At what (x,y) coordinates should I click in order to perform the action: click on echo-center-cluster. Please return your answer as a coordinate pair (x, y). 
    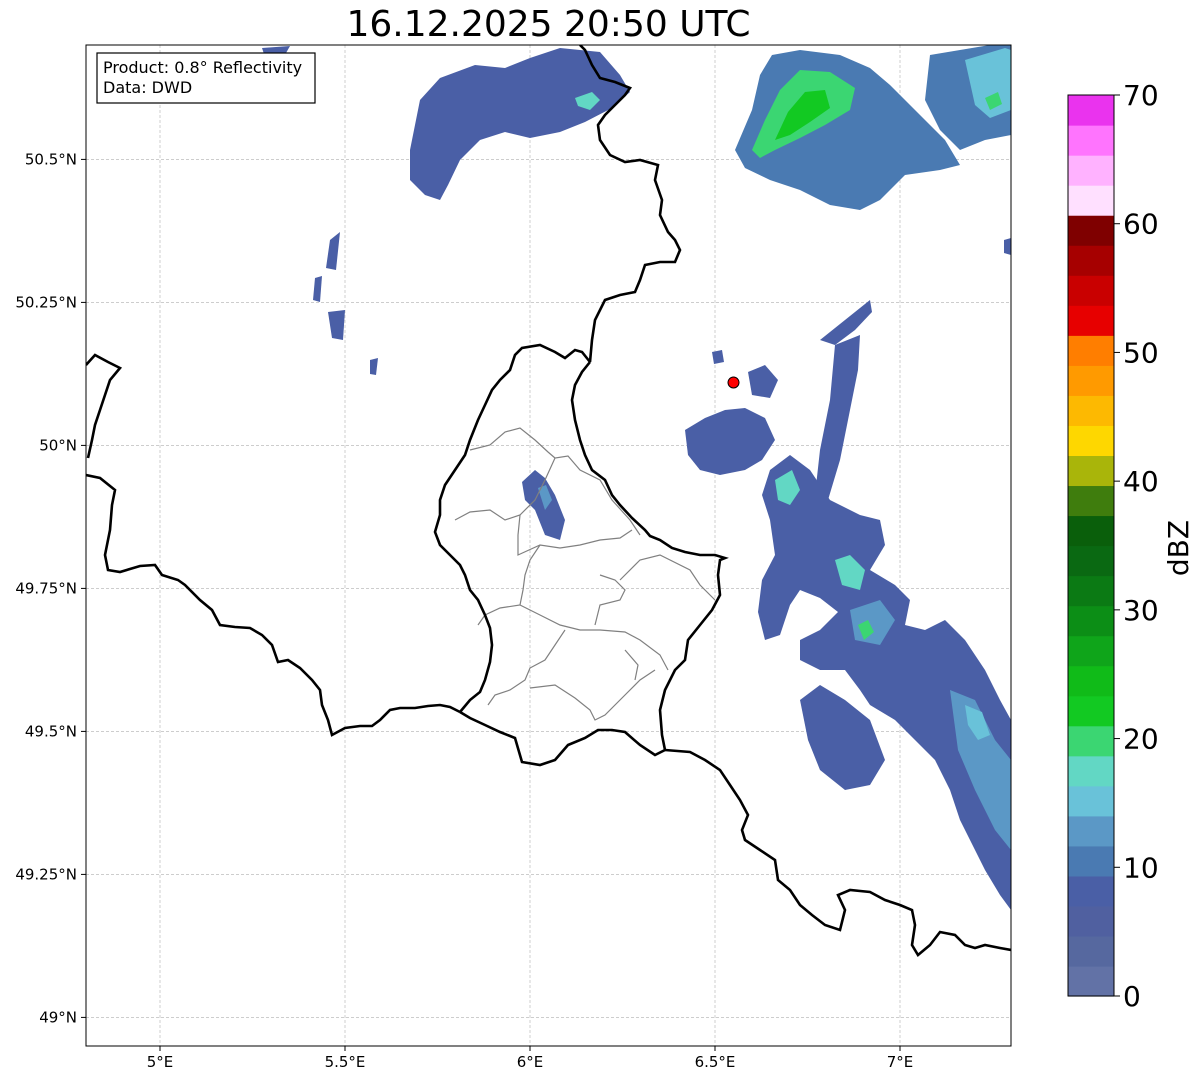
    Looking at the image, I should click on (730, 441).